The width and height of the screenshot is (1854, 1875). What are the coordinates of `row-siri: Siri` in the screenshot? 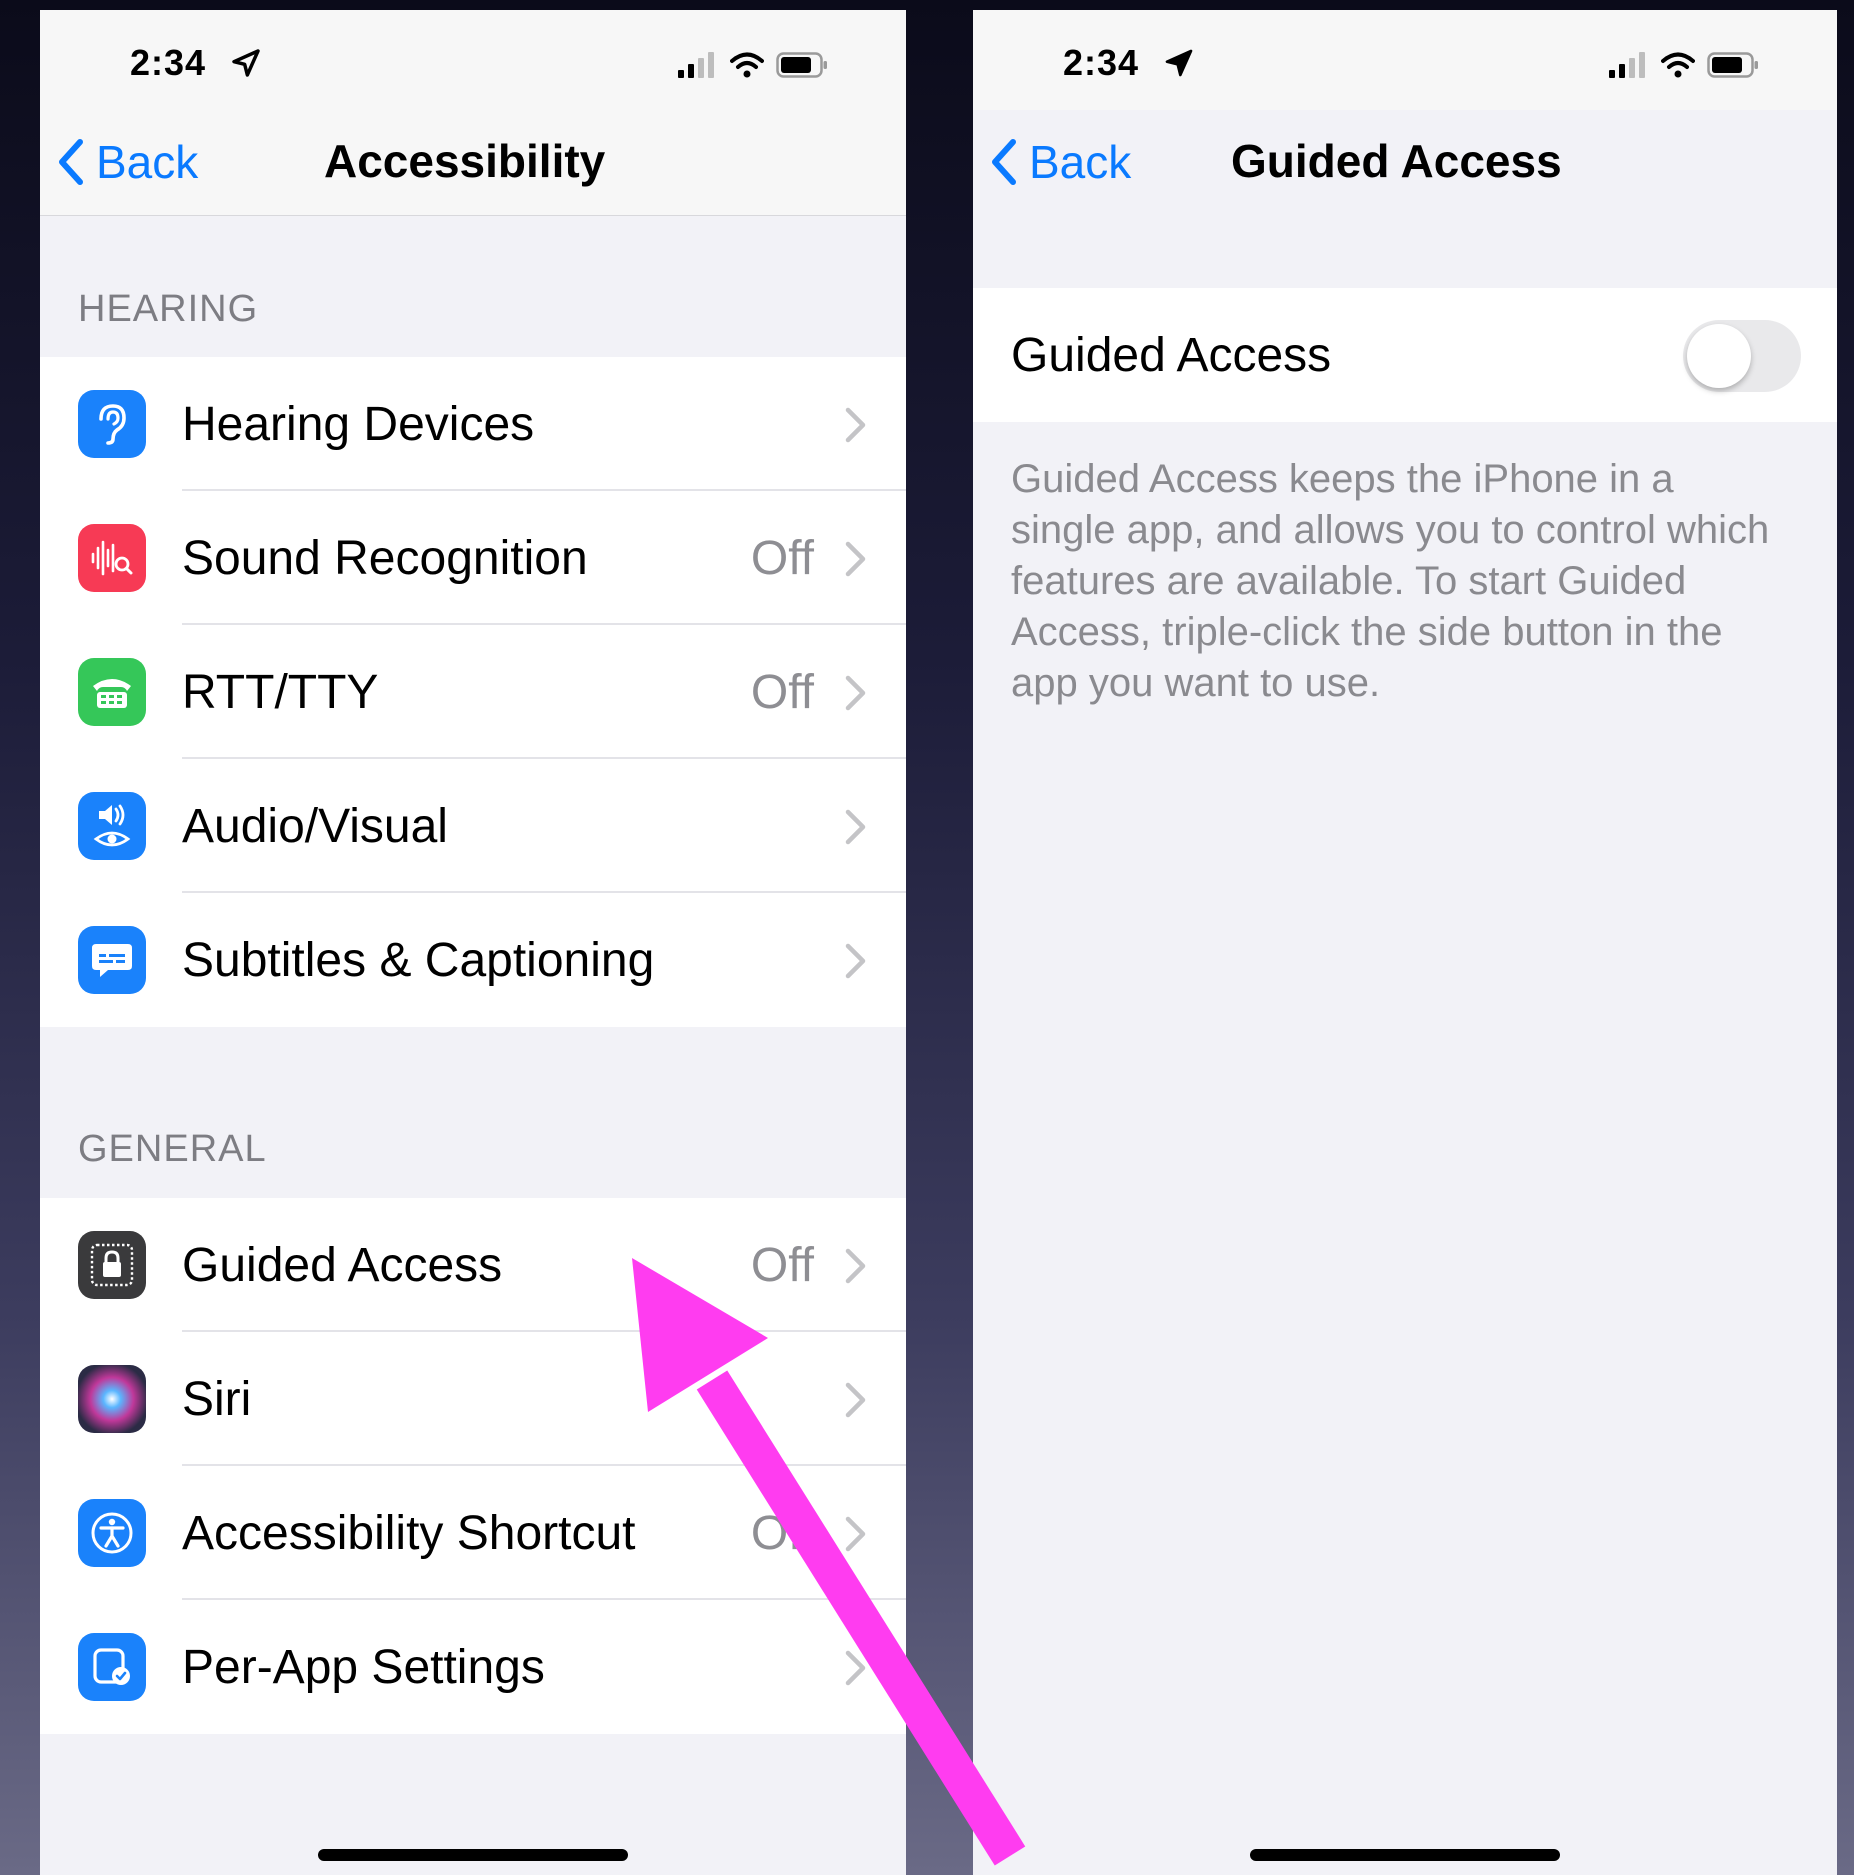 It's located at (473, 1399).